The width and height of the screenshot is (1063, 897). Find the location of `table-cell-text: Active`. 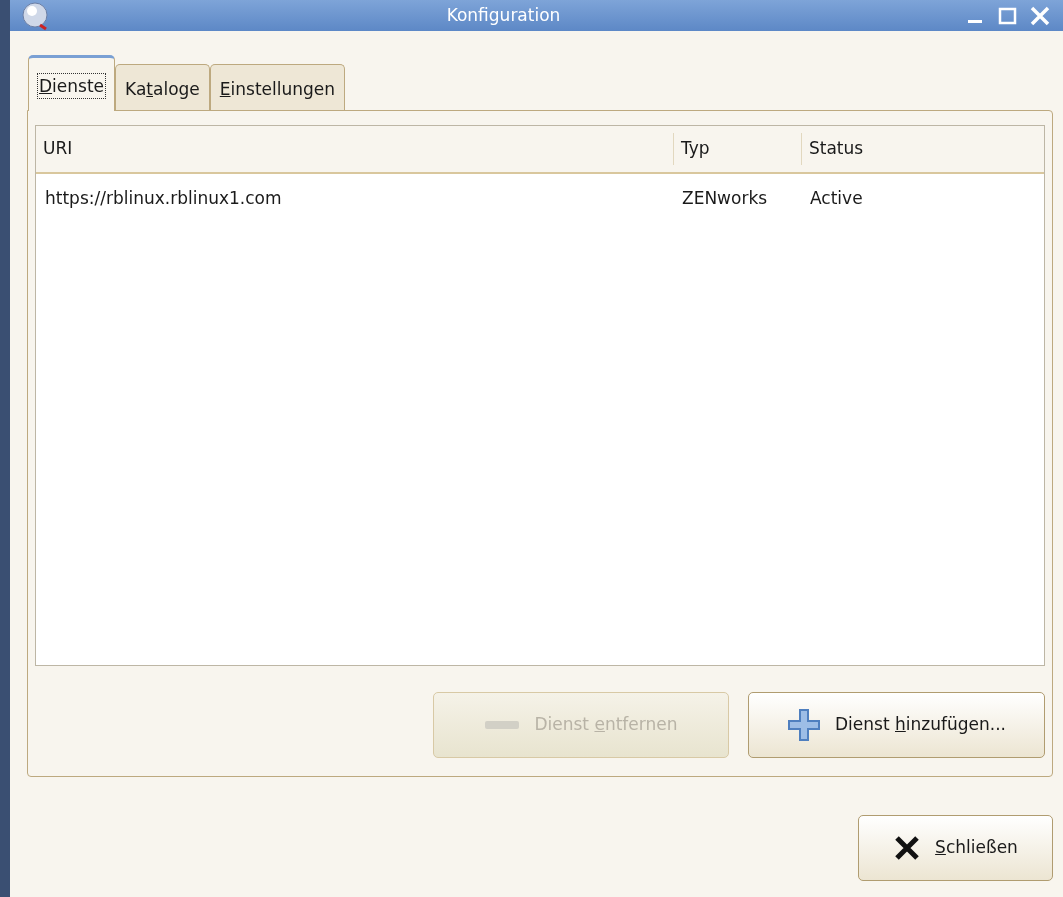

table-cell-text: Active is located at coordinates (836, 199).